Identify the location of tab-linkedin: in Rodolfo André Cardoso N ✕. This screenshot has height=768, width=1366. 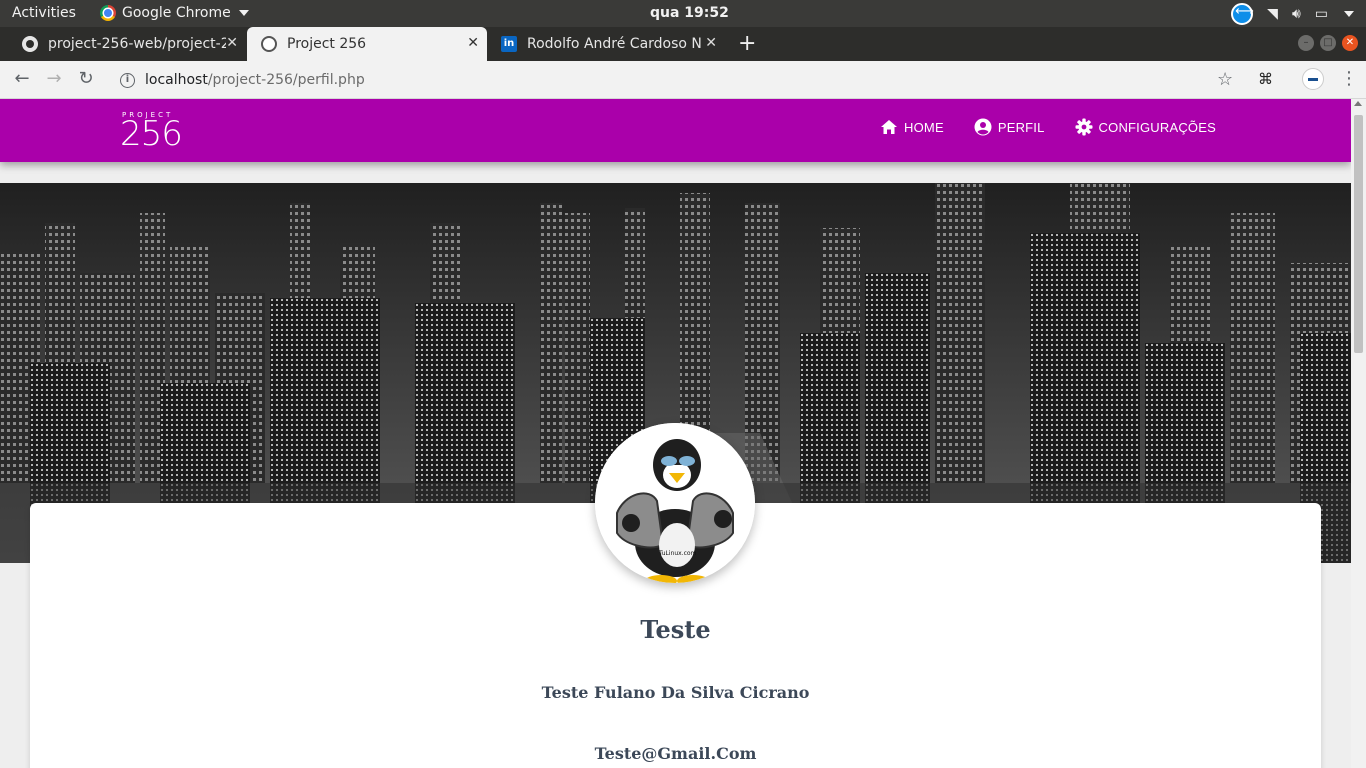
(606, 44).